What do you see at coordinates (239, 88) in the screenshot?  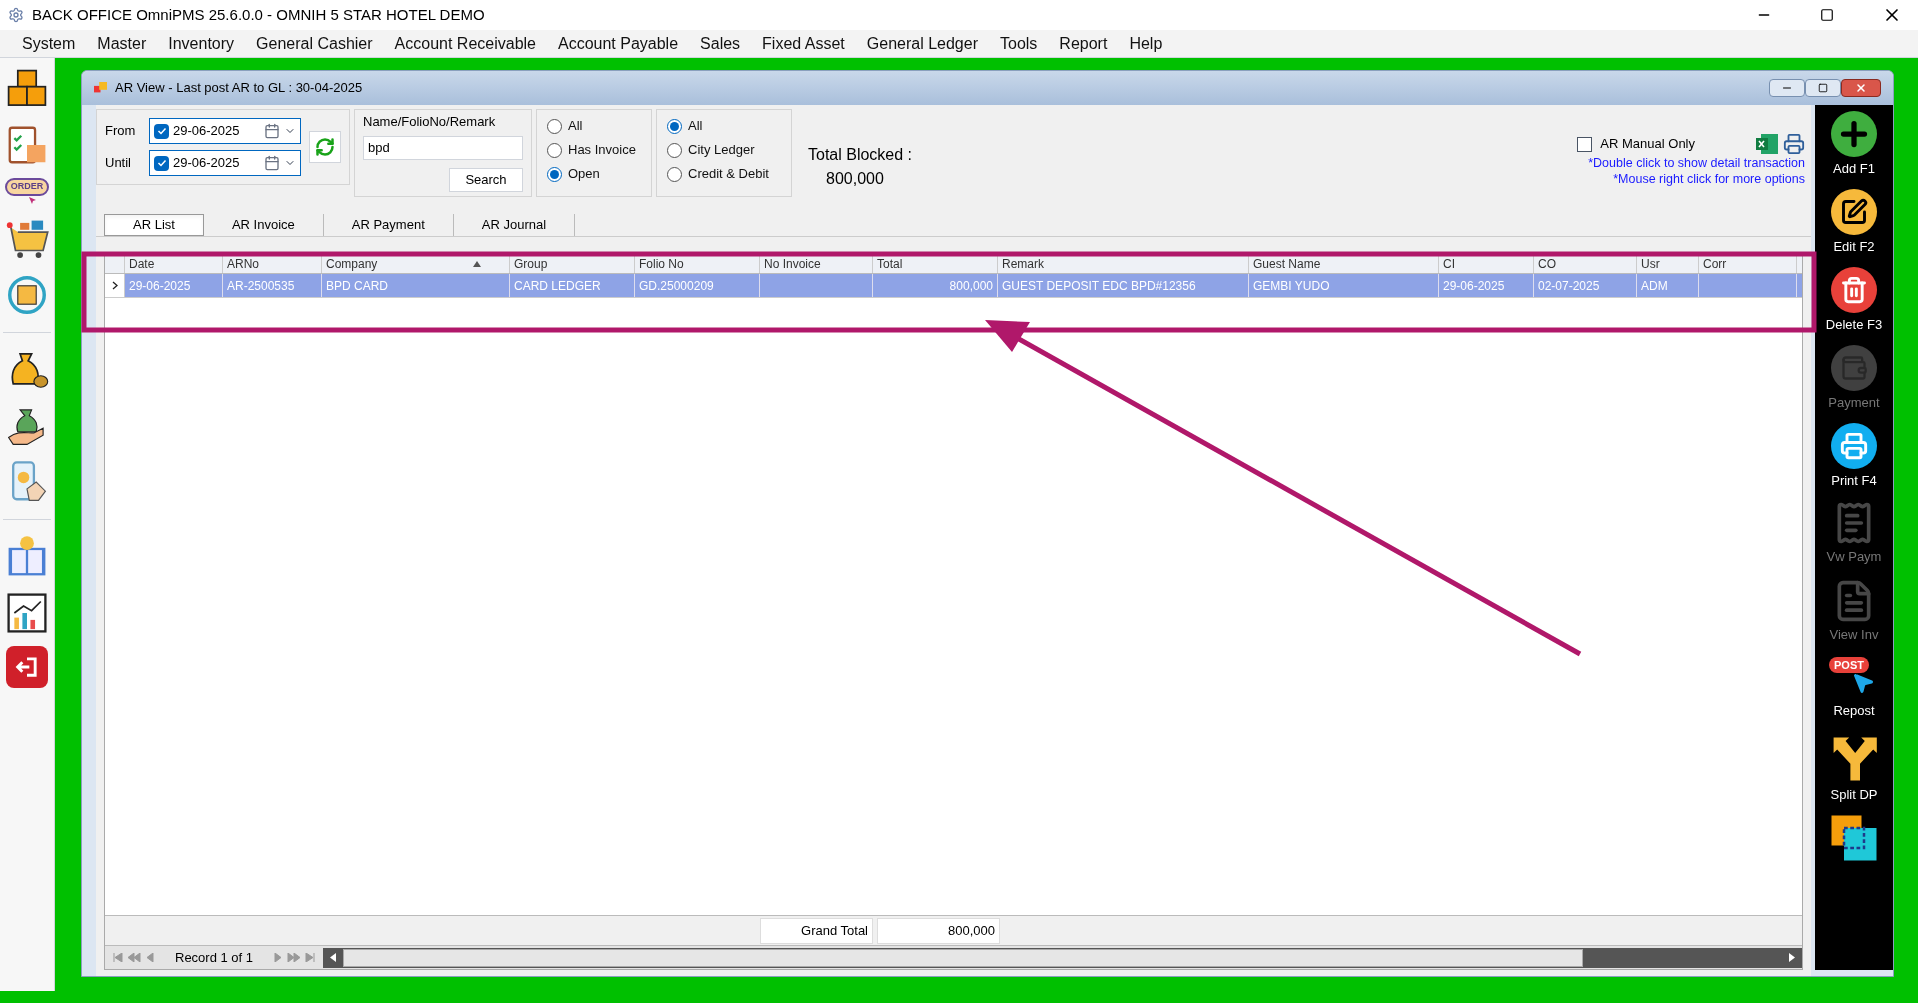 I see `window-title: AR View - Last post AR to GL : 30-04-2025` at bounding box center [239, 88].